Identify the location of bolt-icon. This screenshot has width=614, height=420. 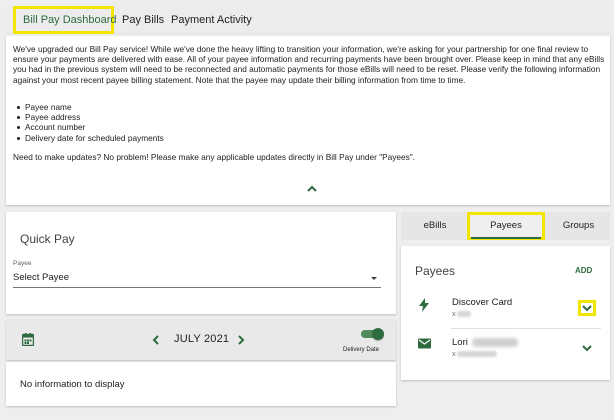
(424, 305).